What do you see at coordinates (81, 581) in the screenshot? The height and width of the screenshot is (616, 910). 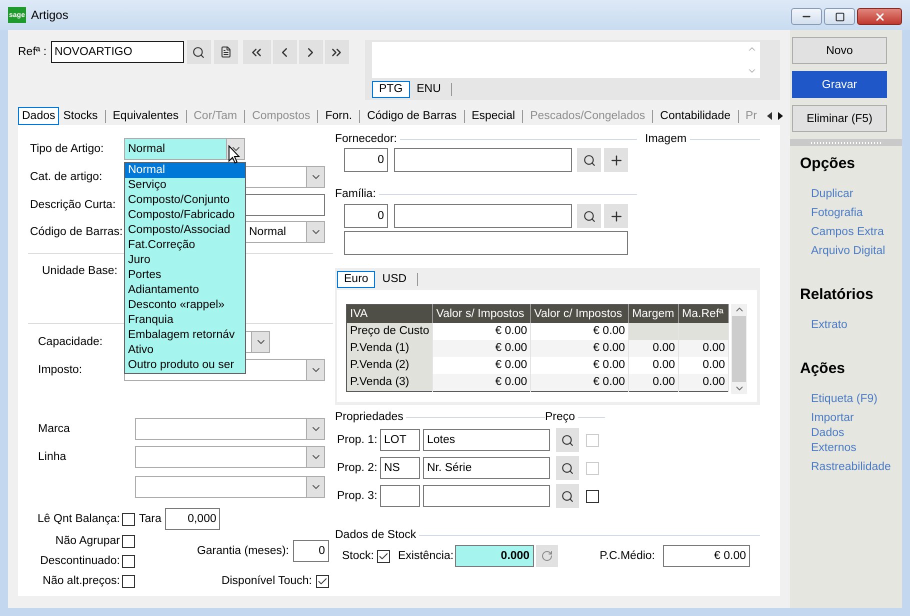 I see `checkbox-label: Não alt.preços:` at bounding box center [81, 581].